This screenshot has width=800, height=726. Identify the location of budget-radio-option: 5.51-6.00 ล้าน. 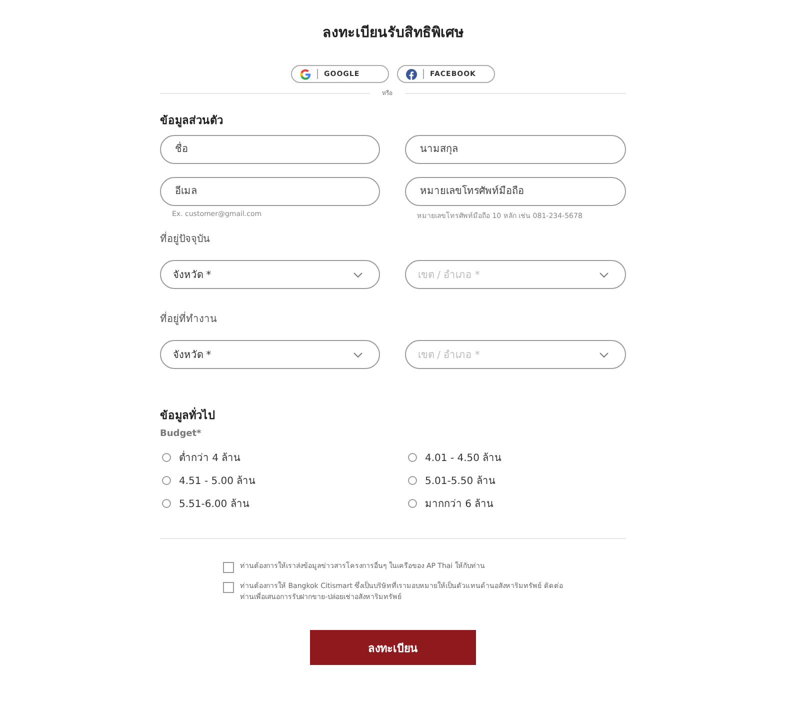
(283, 503).